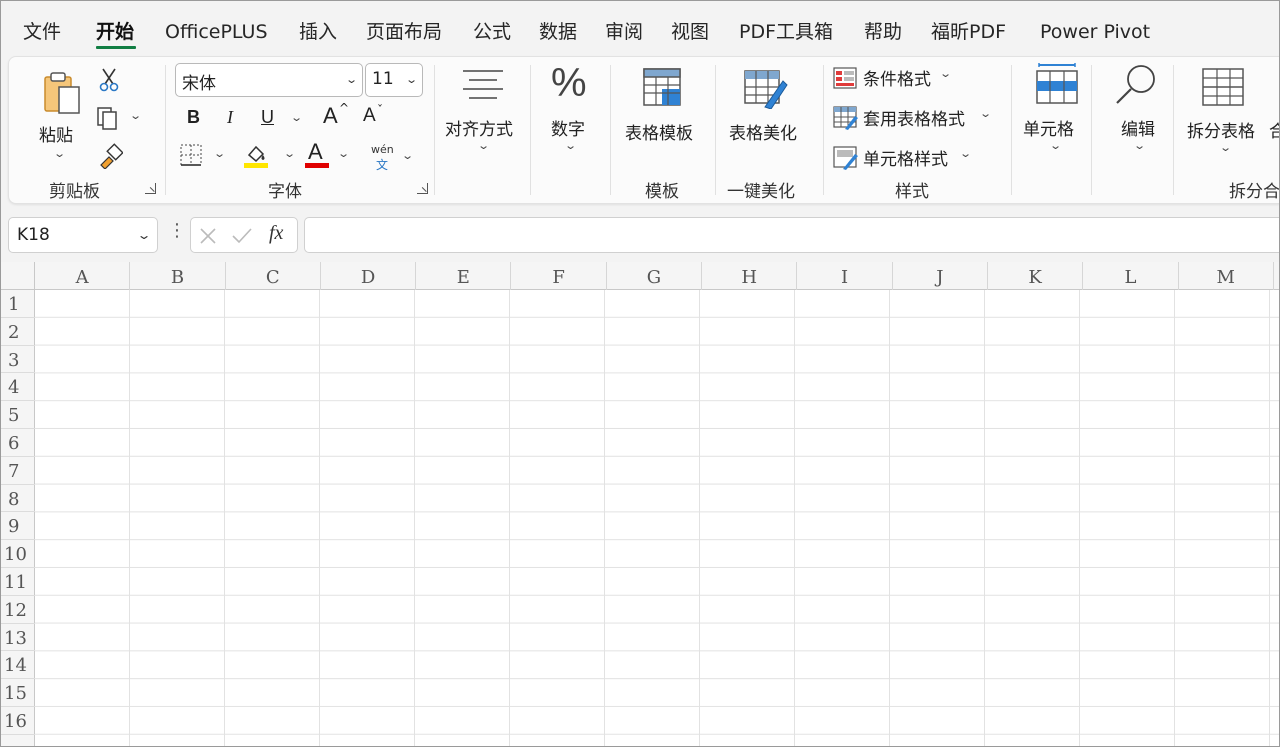 The image size is (1280, 747). I want to click on tab-formulas: 公式, so click(492, 32).